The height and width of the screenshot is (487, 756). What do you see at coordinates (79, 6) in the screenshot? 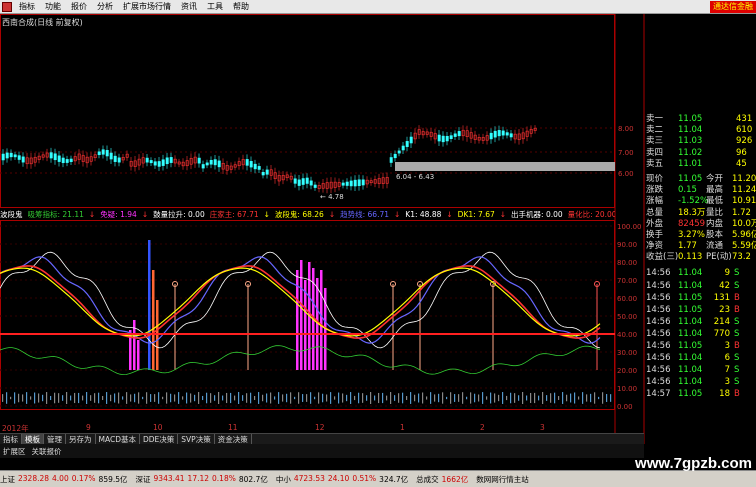
I see `menu-item-quote: 报价` at bounding box center [79, 6].